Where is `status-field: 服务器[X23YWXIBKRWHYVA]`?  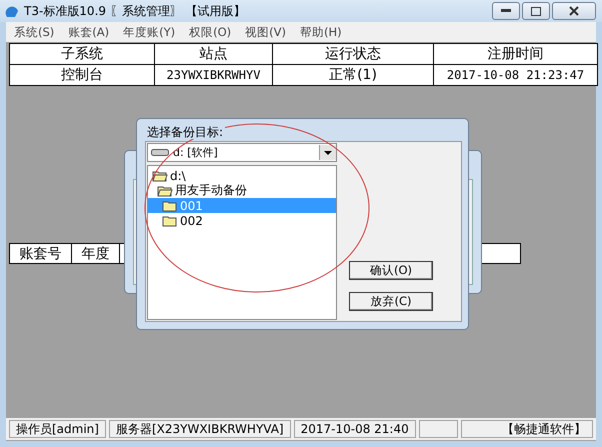 status-field: 服务器[X23YWXIBKRWHYVA] is located at coordinates (199, 429).